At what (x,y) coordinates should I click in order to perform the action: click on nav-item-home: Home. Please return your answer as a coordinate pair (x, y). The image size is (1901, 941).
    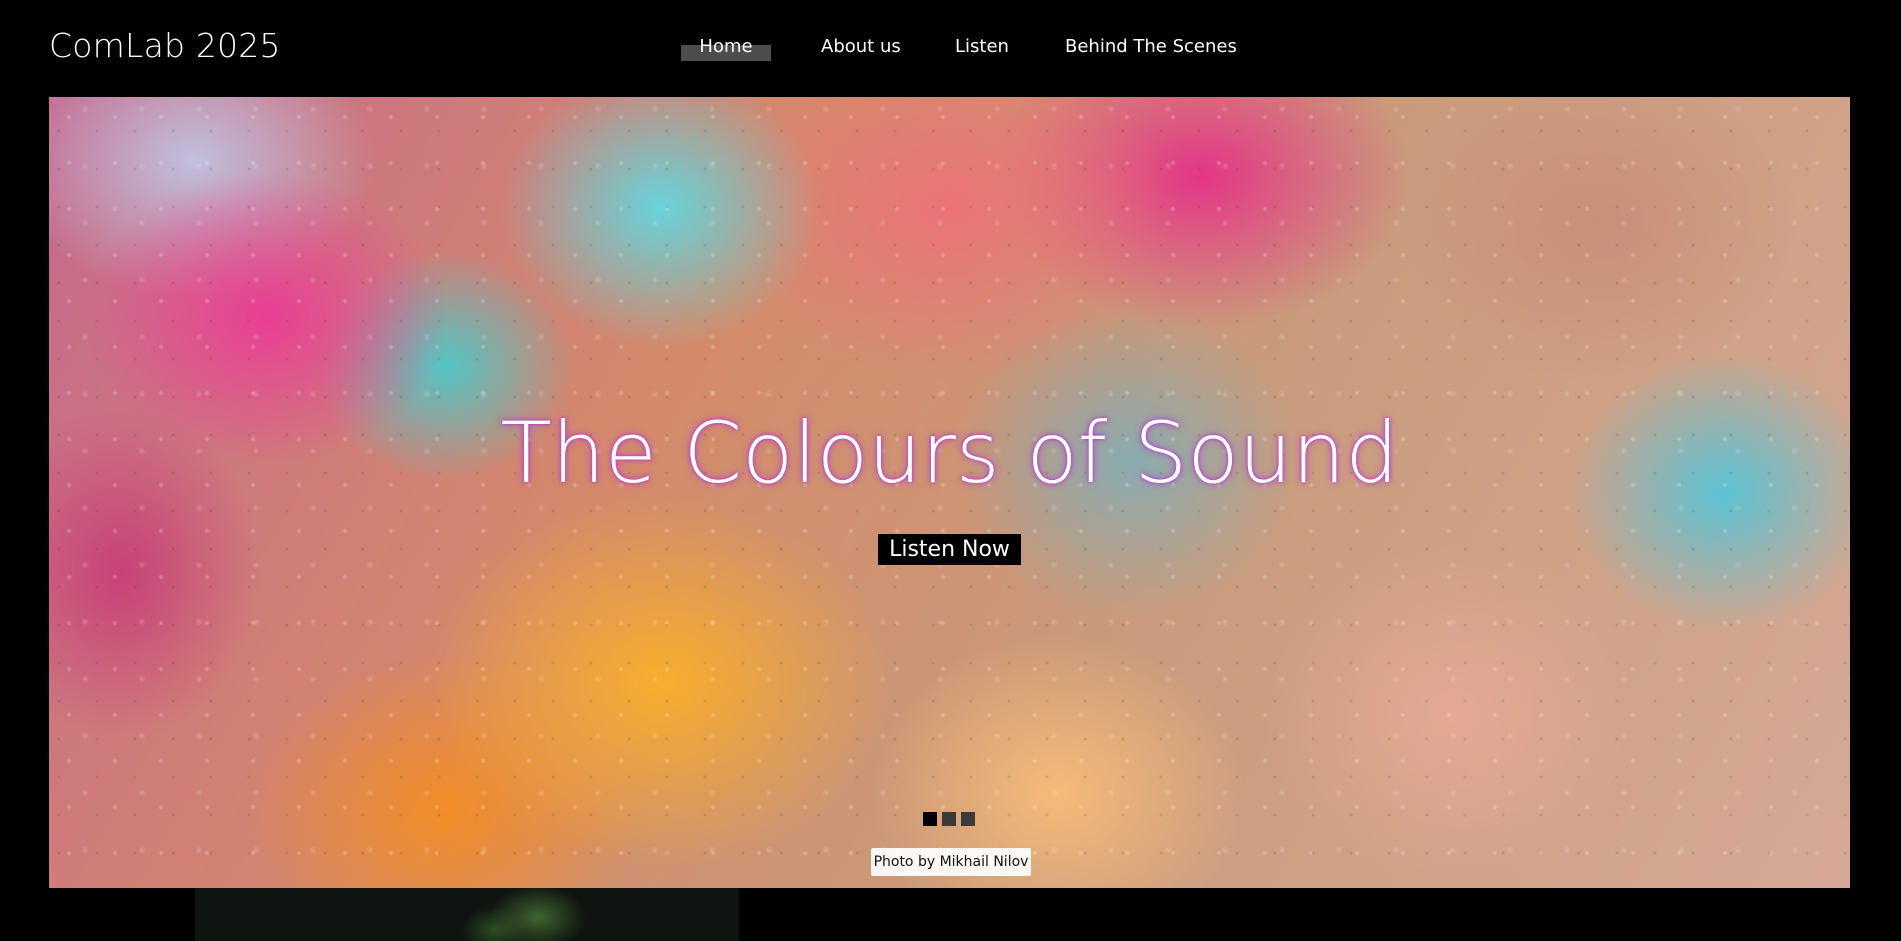
    Looking at the image, I should click on (726, 47).